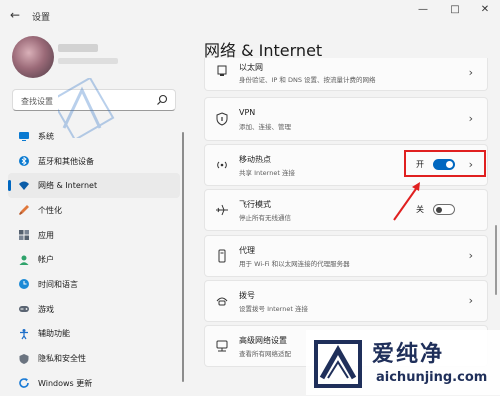  I want to click on sidebar-item-label: Windows 更新, so click(65, 383).